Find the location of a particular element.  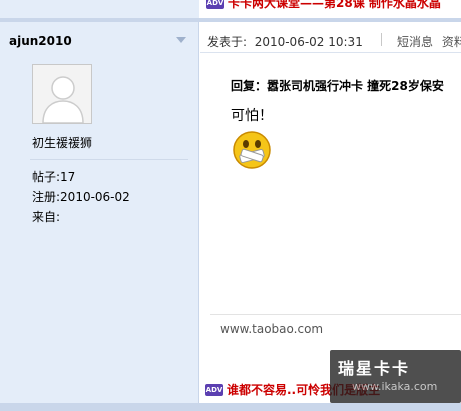

bottom-divider is located at coordinates (230, 407).